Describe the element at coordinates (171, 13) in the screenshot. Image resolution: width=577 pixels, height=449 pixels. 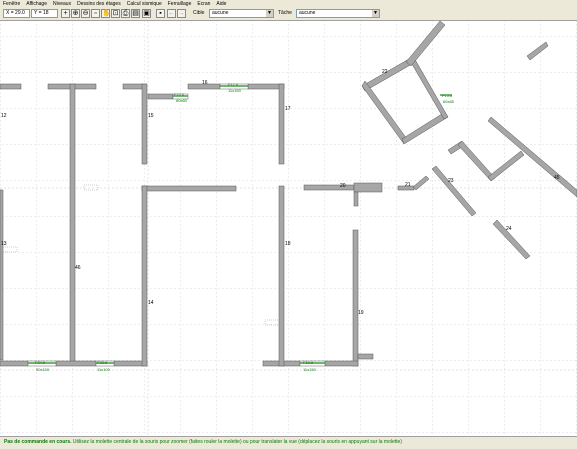
I see `undo-icon: ←` at that location.